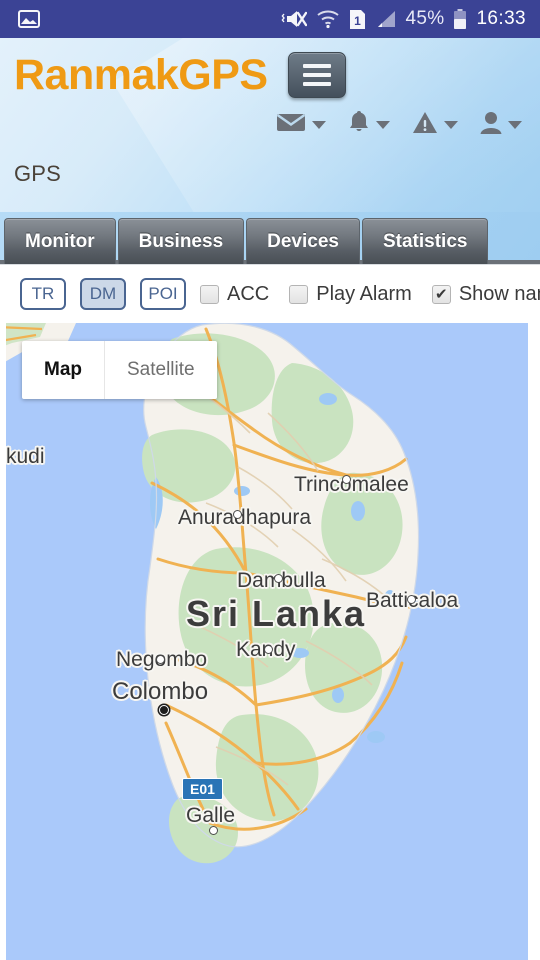 This screenshot has width=540, height=960. Describe the element at coordinates (460, 19) in the screenshot. I see `battery-icon` at that location.